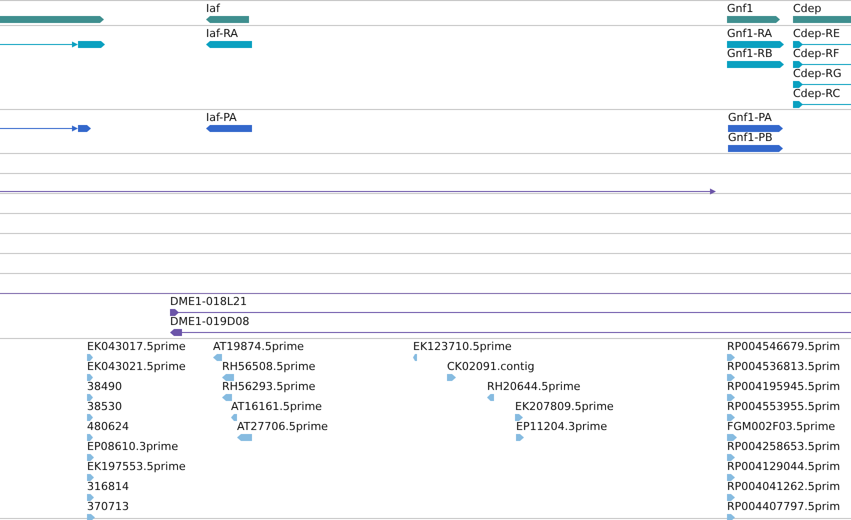 This screenshot has width=851, height=520. What do you see at coordinates (749, 34) in the screenshot?
I see `feature-label: Gnf1-RA` at bounding box center [749, 34].